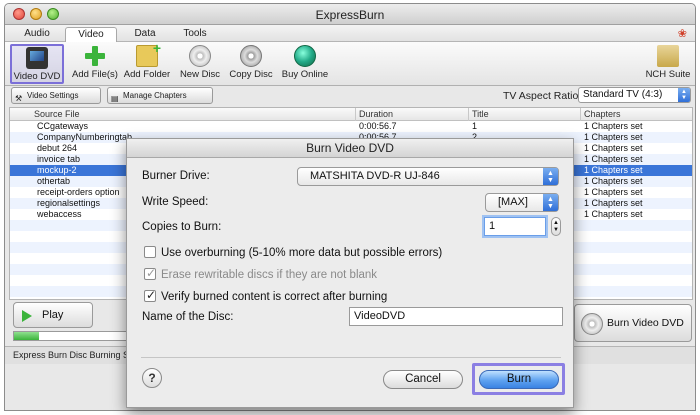  Describe the element at coordinates (668, 56) in the screenshot. I see `suite-icon` at that location.